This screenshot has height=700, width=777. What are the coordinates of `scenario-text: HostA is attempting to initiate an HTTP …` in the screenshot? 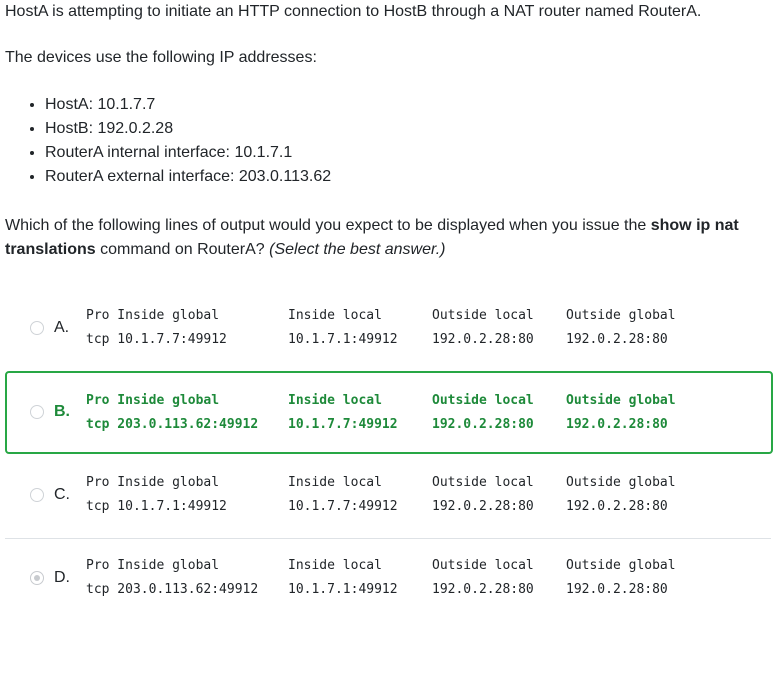 It's located at (353, 11).